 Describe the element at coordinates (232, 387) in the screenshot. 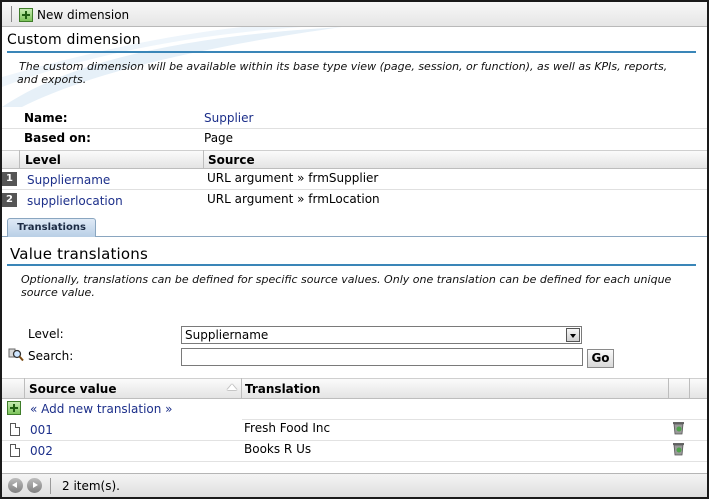

I see `sort-ascending-icon` at that location.